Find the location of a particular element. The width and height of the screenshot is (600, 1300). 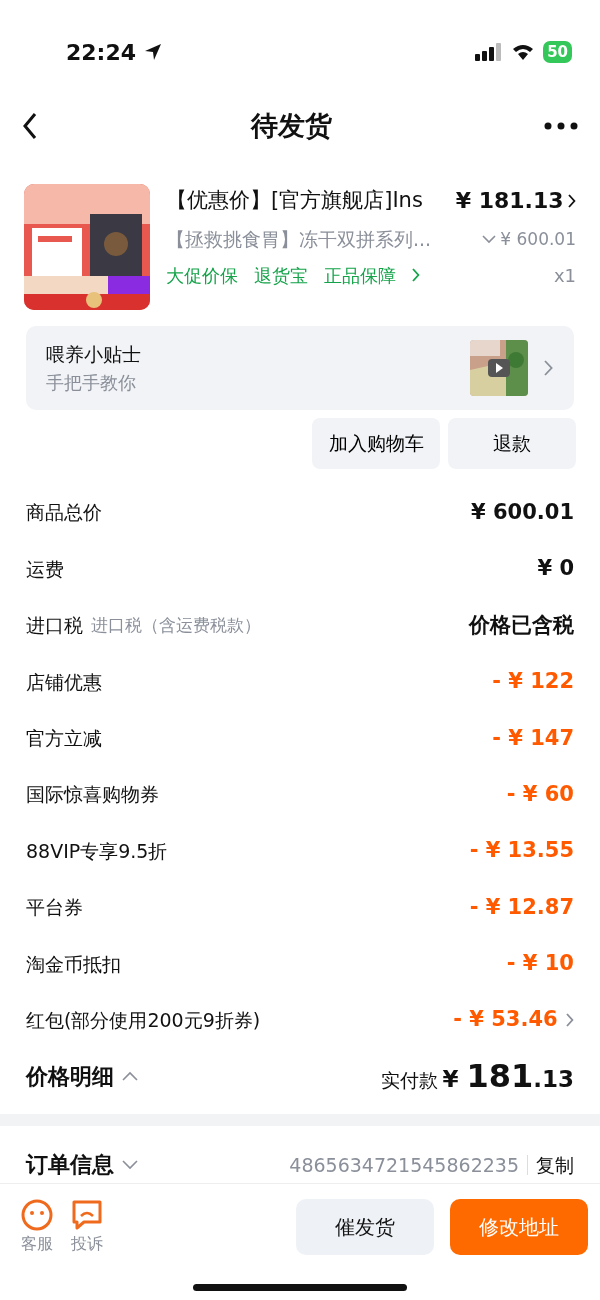

back-icon is located at coordinates (30, 126).